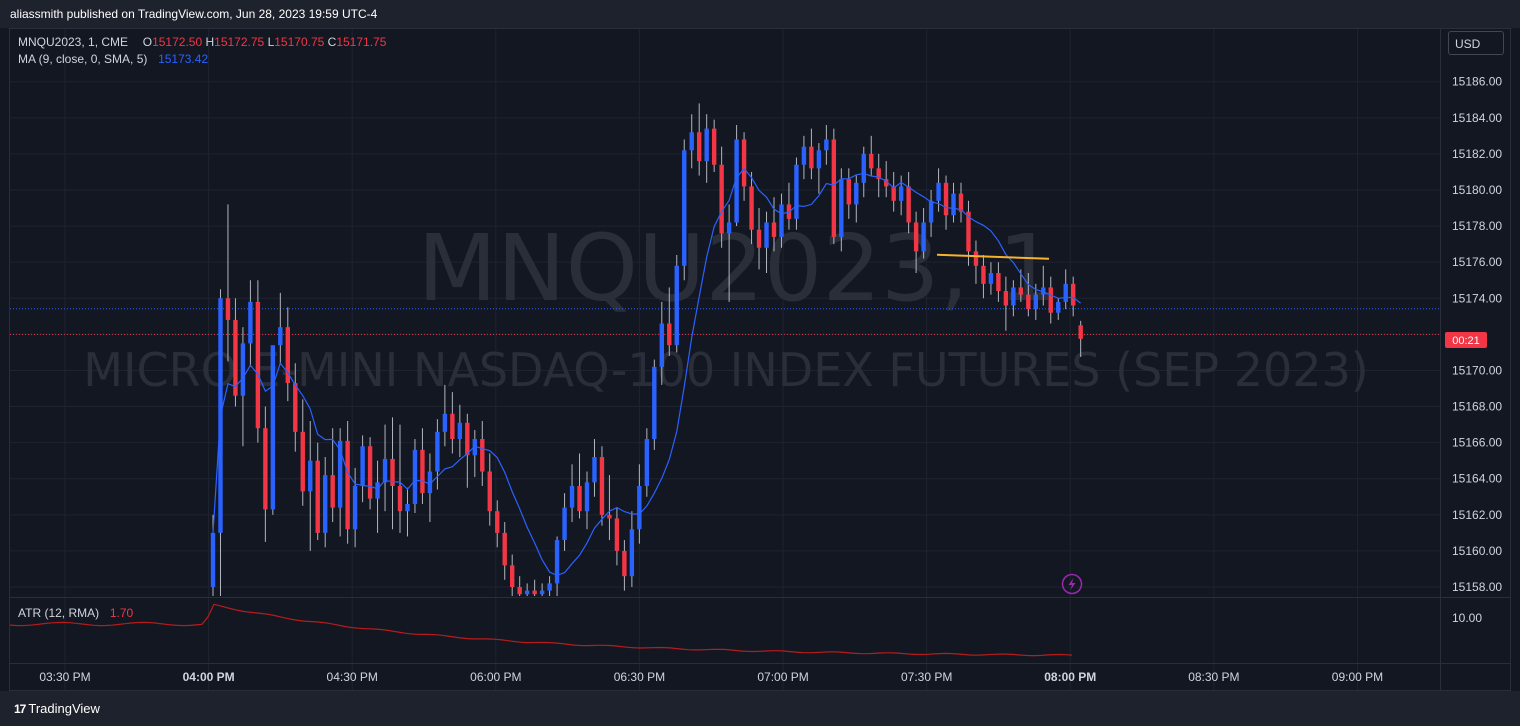  Describe the element at coordinates (1213, 677) in the screenshot. I see `time-tick-label: 08:30 PM` at that location.